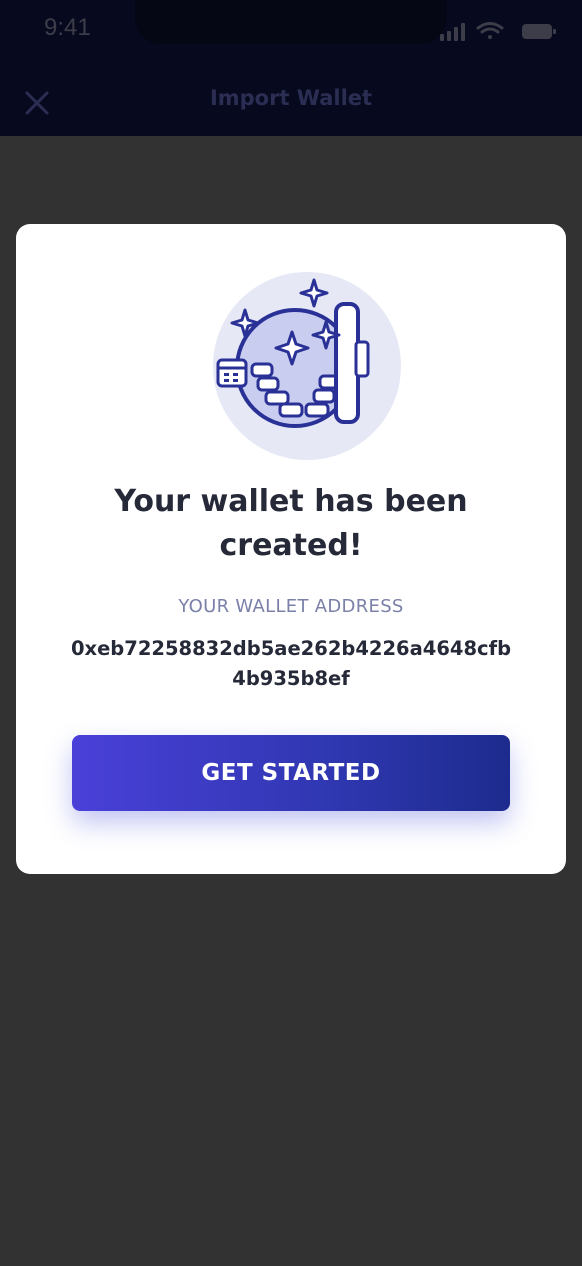 The image size is (582, 1266). Describe the element at coordinates (291, 22) in the screenshot. I see `device-notch` at that location.